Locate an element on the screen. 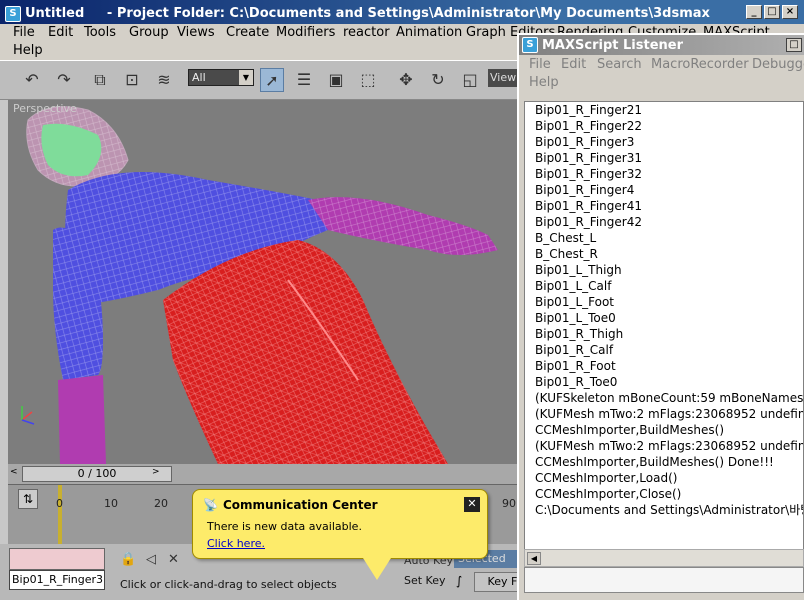 This screenshot has height=600, width=804. menu-reactor: reactor is located at coordinates (366, 32).